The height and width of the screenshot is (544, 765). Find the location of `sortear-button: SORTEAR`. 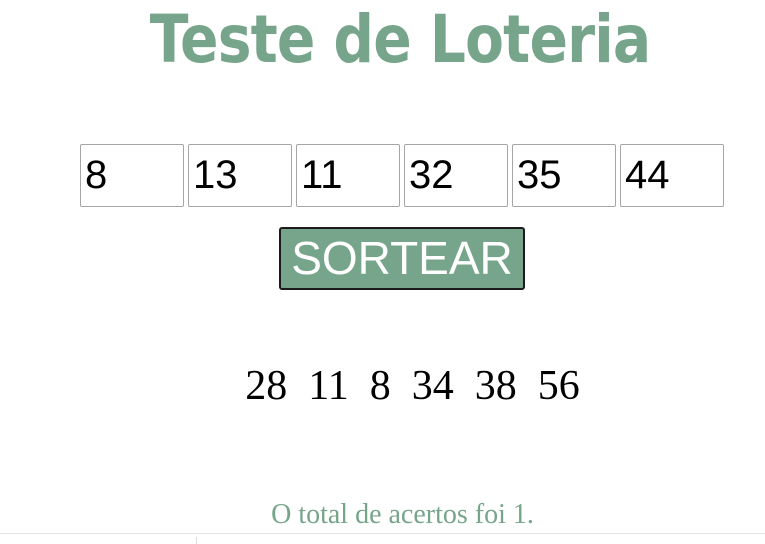

sortear-button: SORTEAR is located at coordinates (402, 258).